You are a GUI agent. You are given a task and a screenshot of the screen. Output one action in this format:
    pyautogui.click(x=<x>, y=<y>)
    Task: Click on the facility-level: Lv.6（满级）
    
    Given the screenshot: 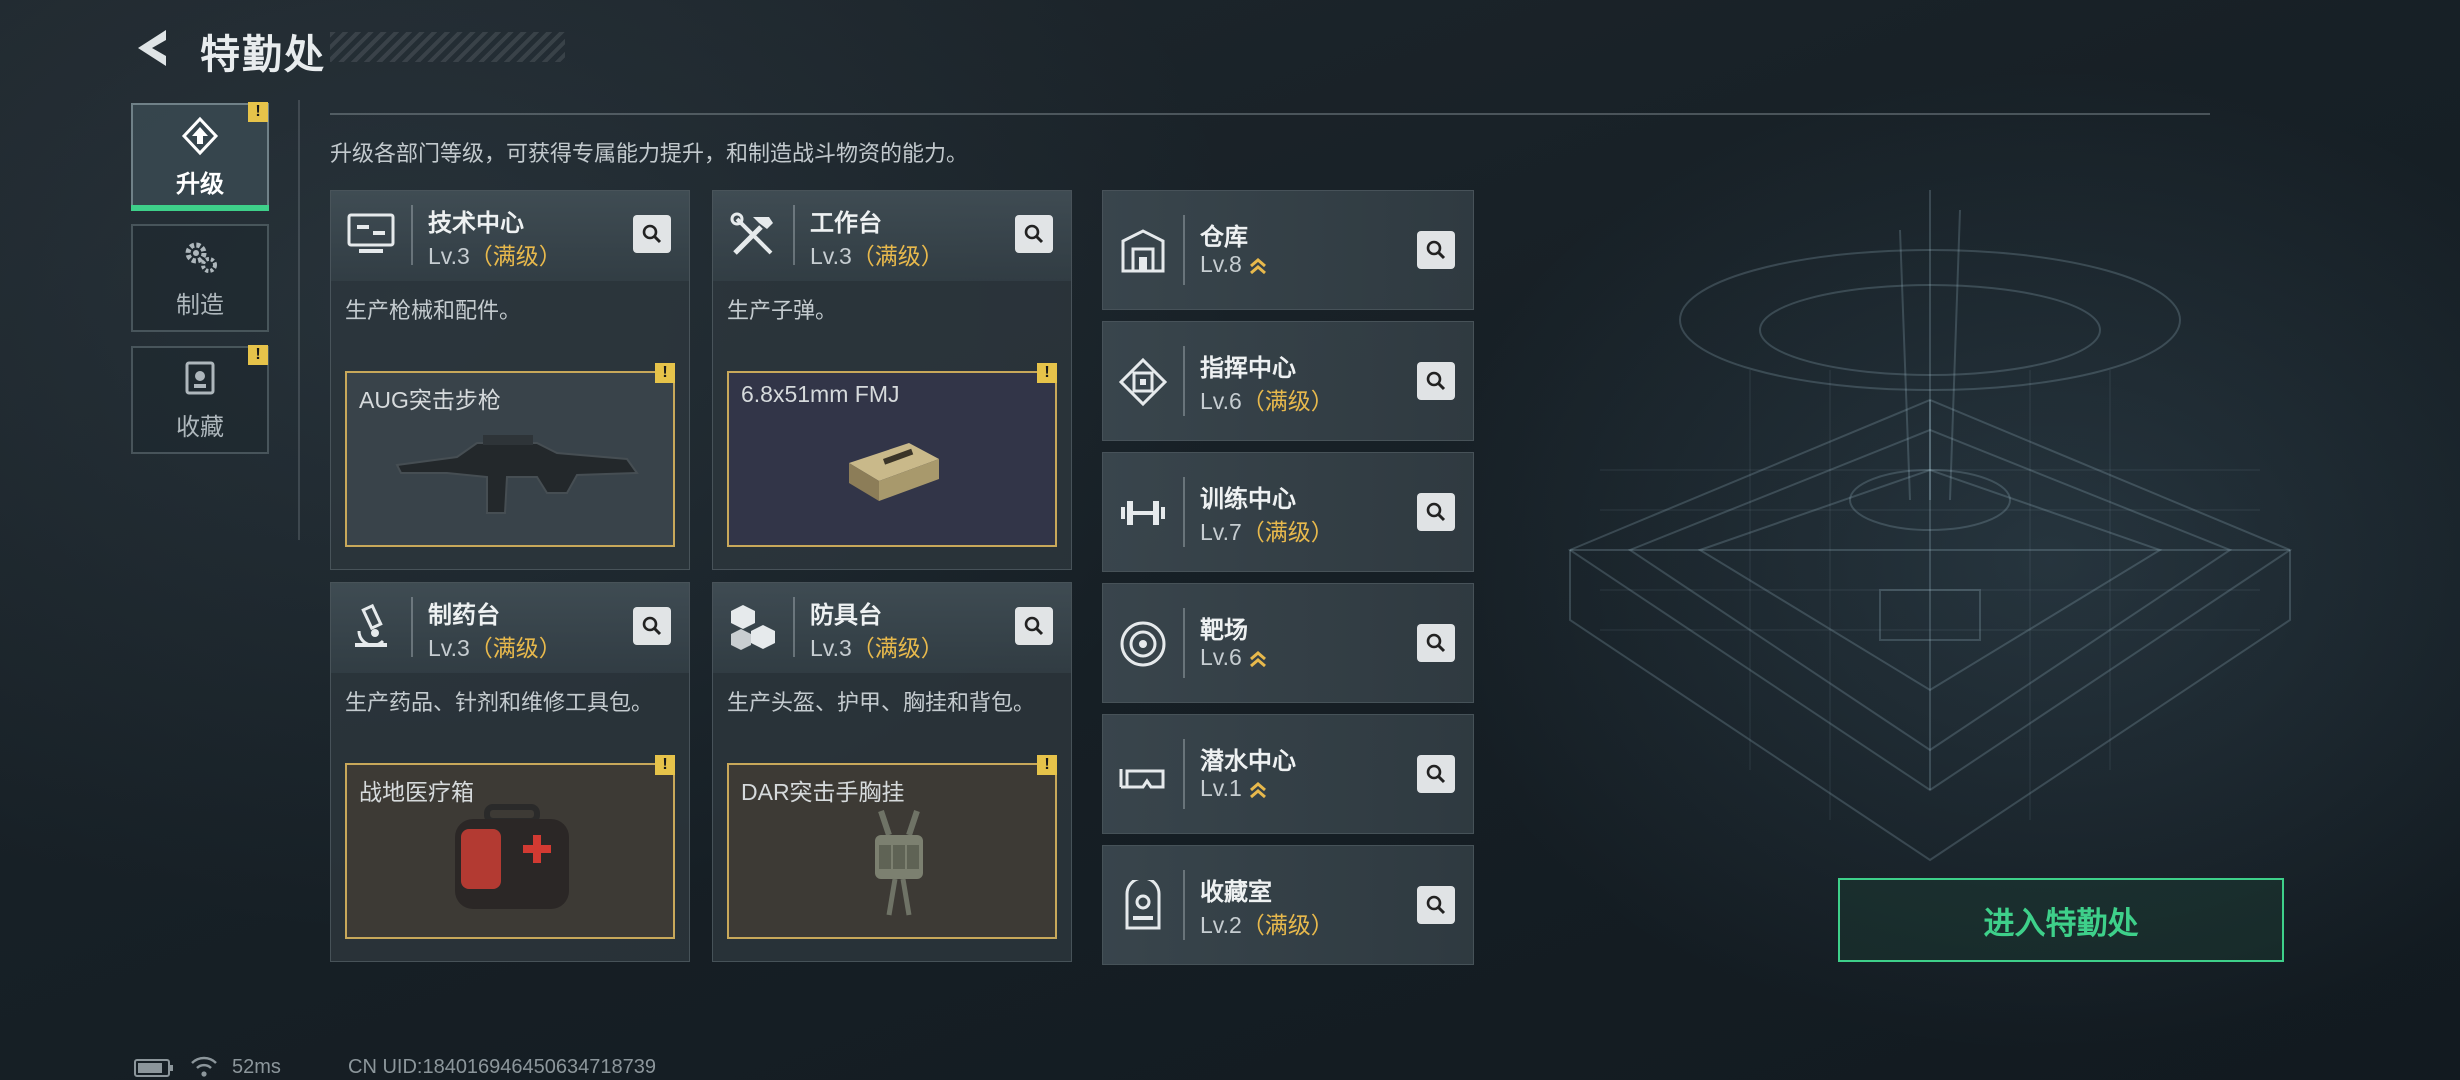 What is the action you would take?
    pyautogui.click(x=1267, y=401)
    